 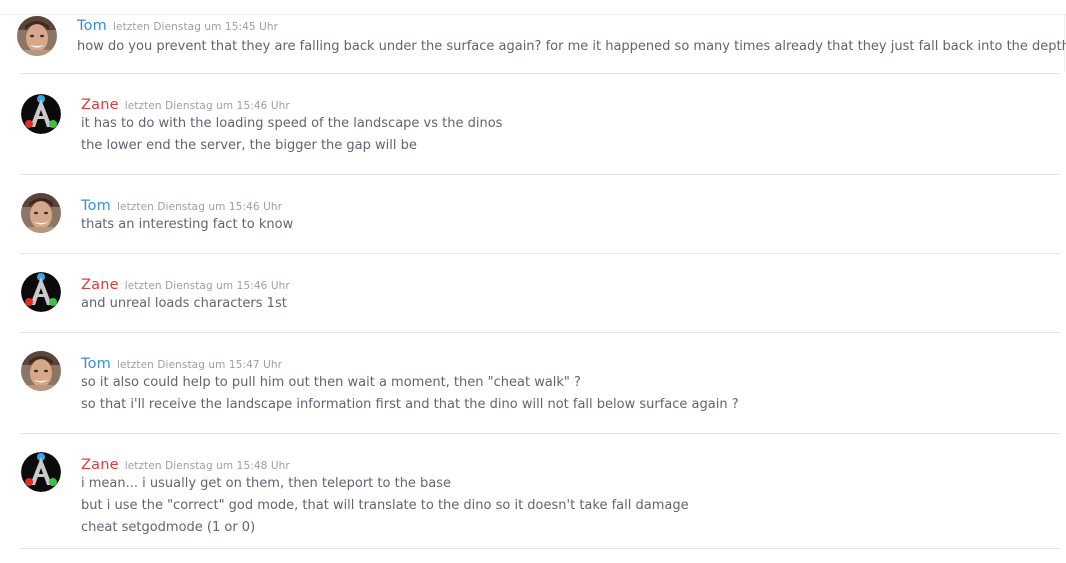 I want to click on message-header: Zane letzten Dienstag um 15:48 Uhr, so click(x=185, y=463).